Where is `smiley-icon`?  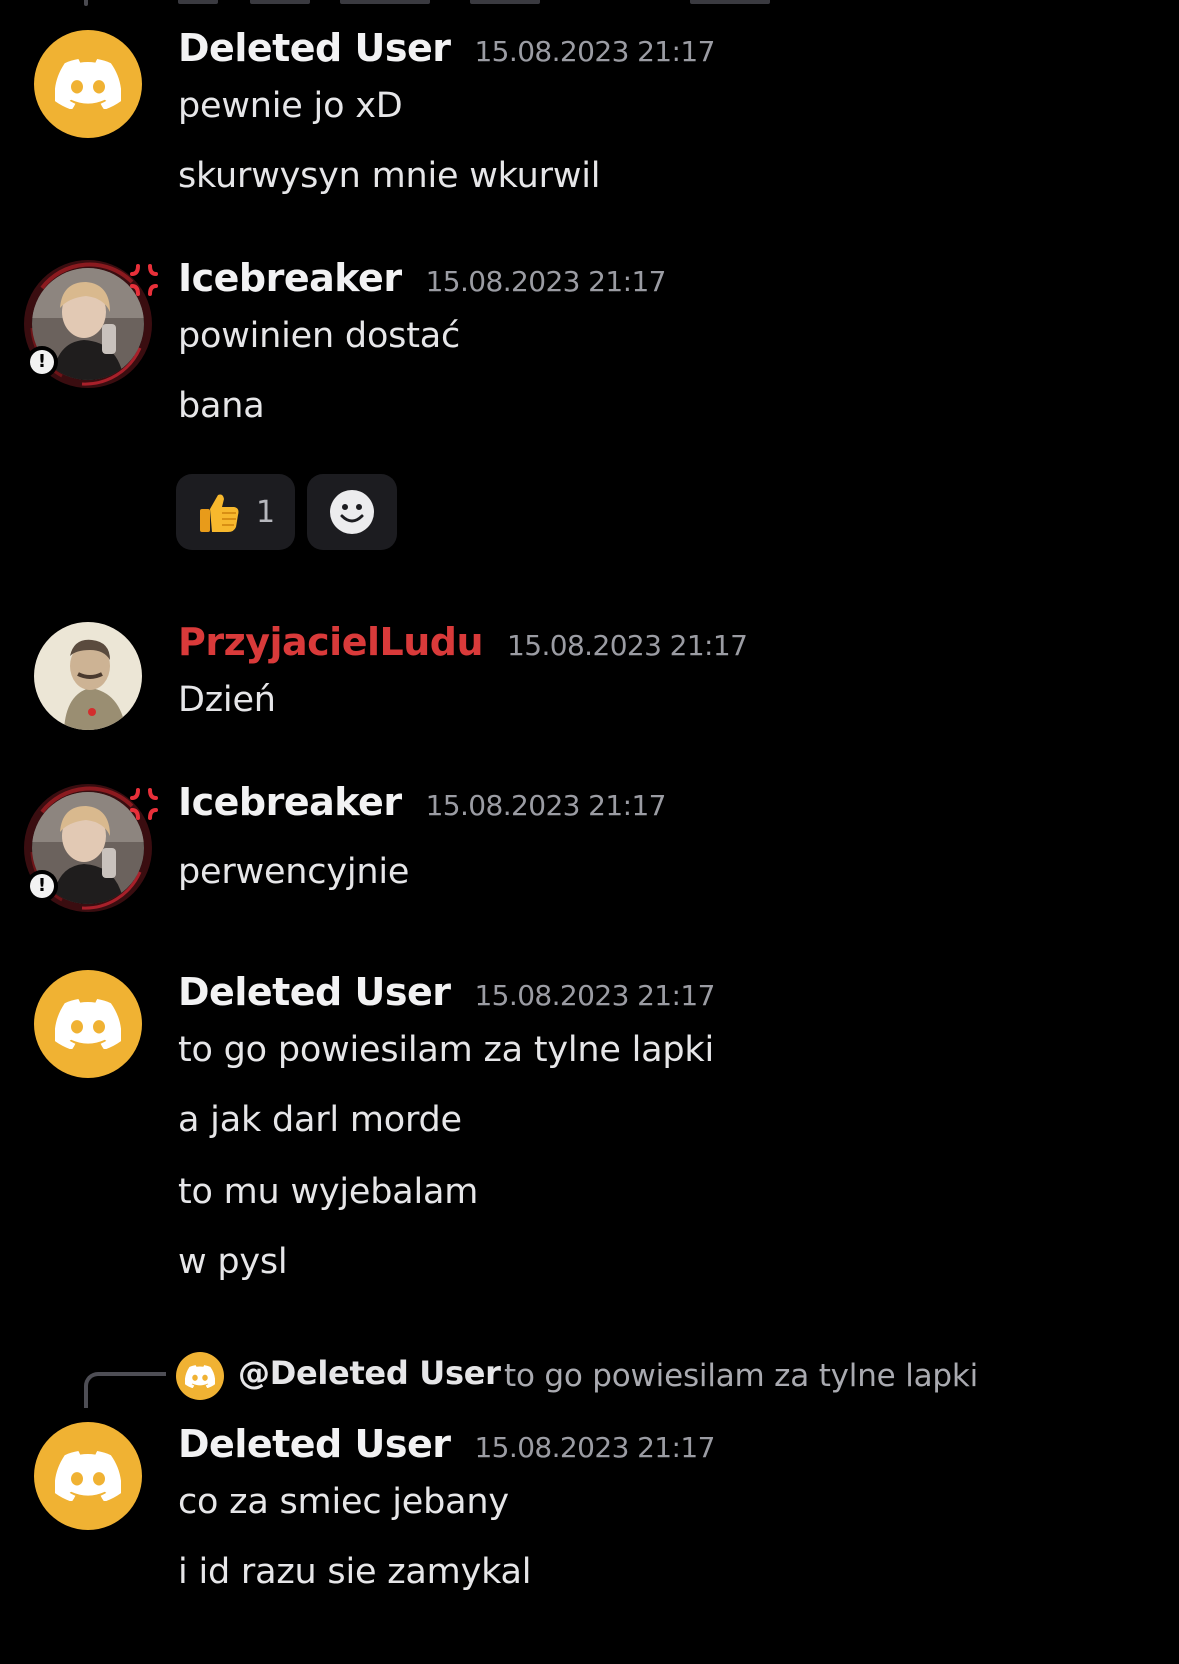
smiley-icon is located at coordinates (352, 512).